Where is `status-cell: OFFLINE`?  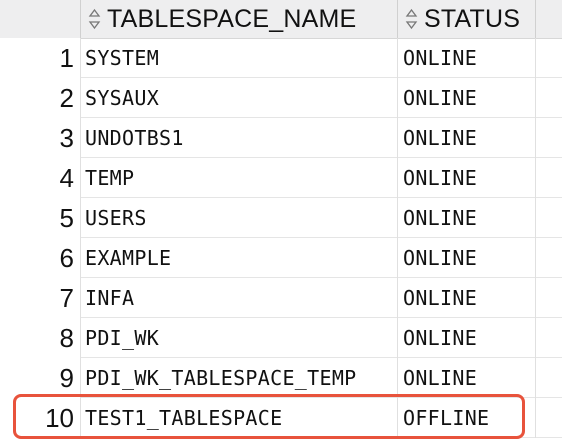 status-cell: OFFLINE is located at coordinates (467, 418).